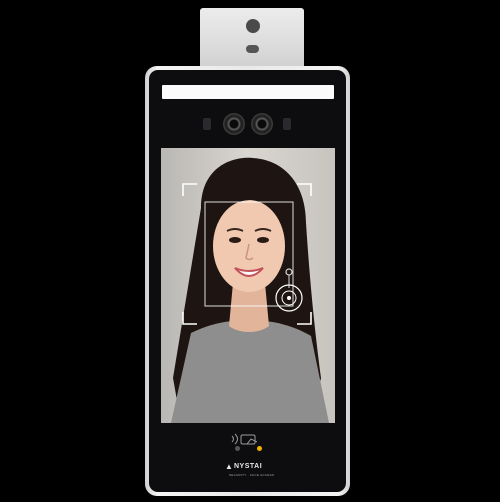  I want to click on fill-light-bar, so click(248, 92).